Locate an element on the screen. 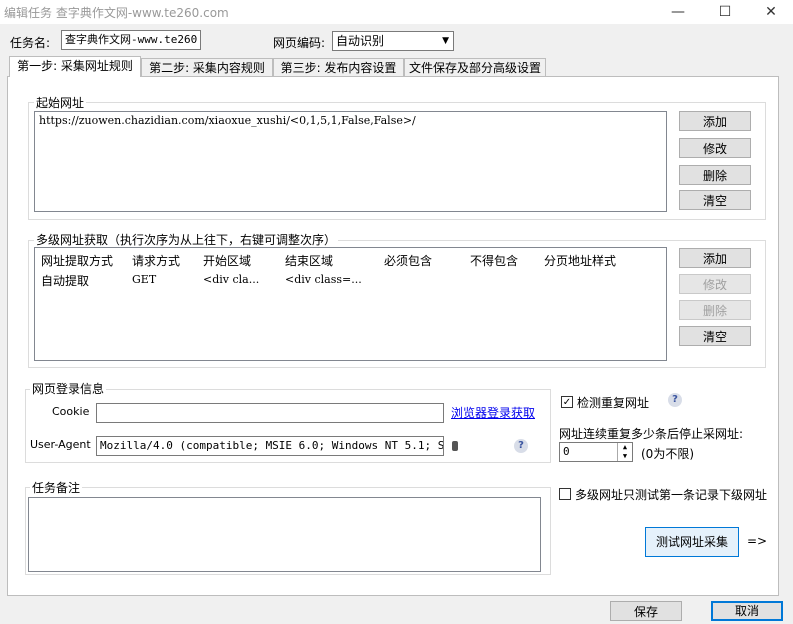  col-must-not-contain: 不得包含 is located at coordinates (494, 260).